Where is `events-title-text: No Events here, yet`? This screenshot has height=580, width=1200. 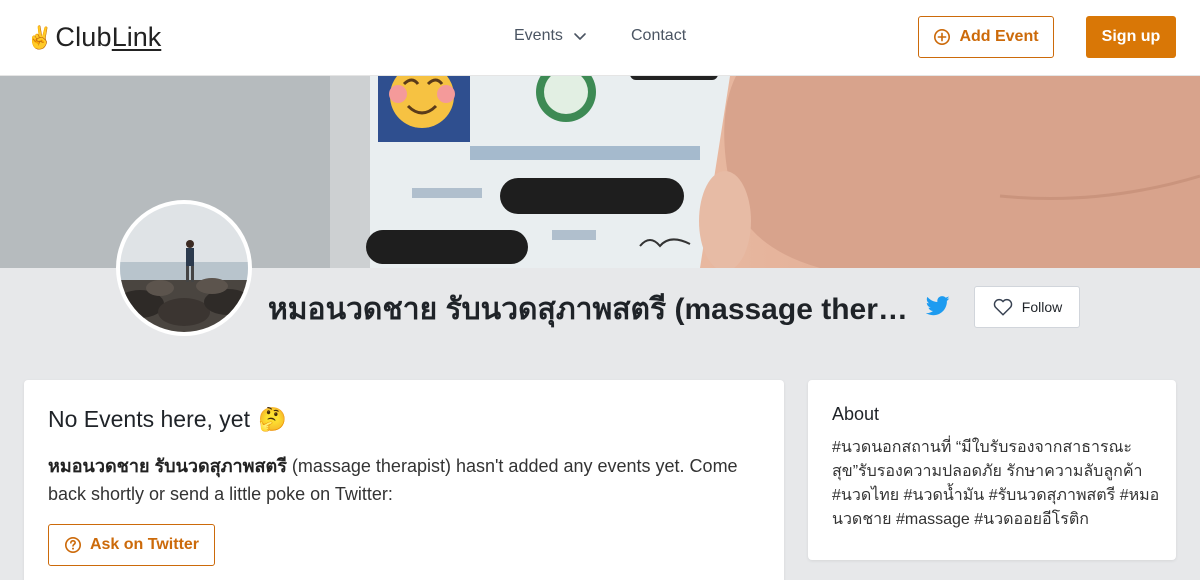 events-title-text: No Events here, yet is located at coordinates (149, 419).